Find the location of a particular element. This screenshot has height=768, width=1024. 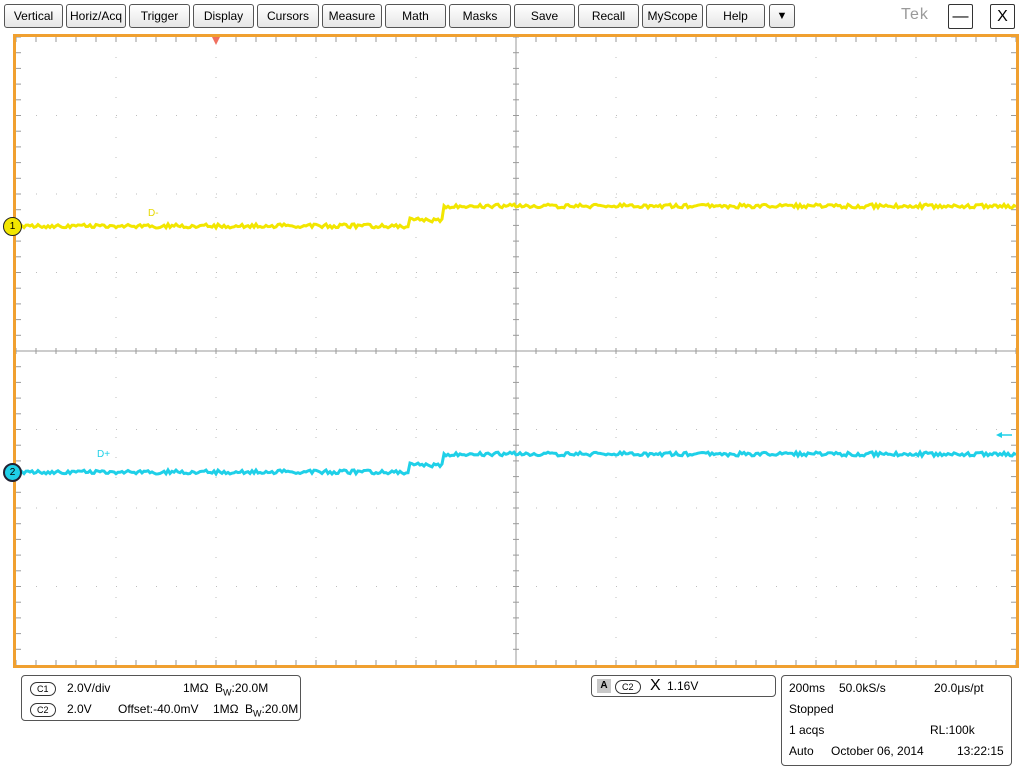

timebase: 200ms is located at coordinates (807, 688).